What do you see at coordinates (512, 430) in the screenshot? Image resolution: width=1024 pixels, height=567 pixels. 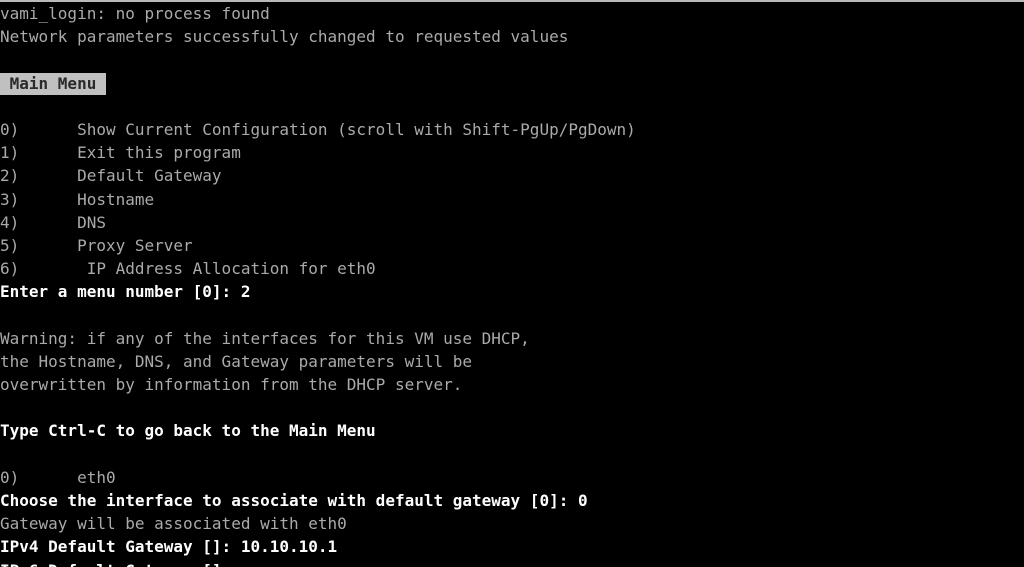 I see `console-prompt-line: Type Ctrl-C to go back to the Main Menu` at bounding box center [512, 430].